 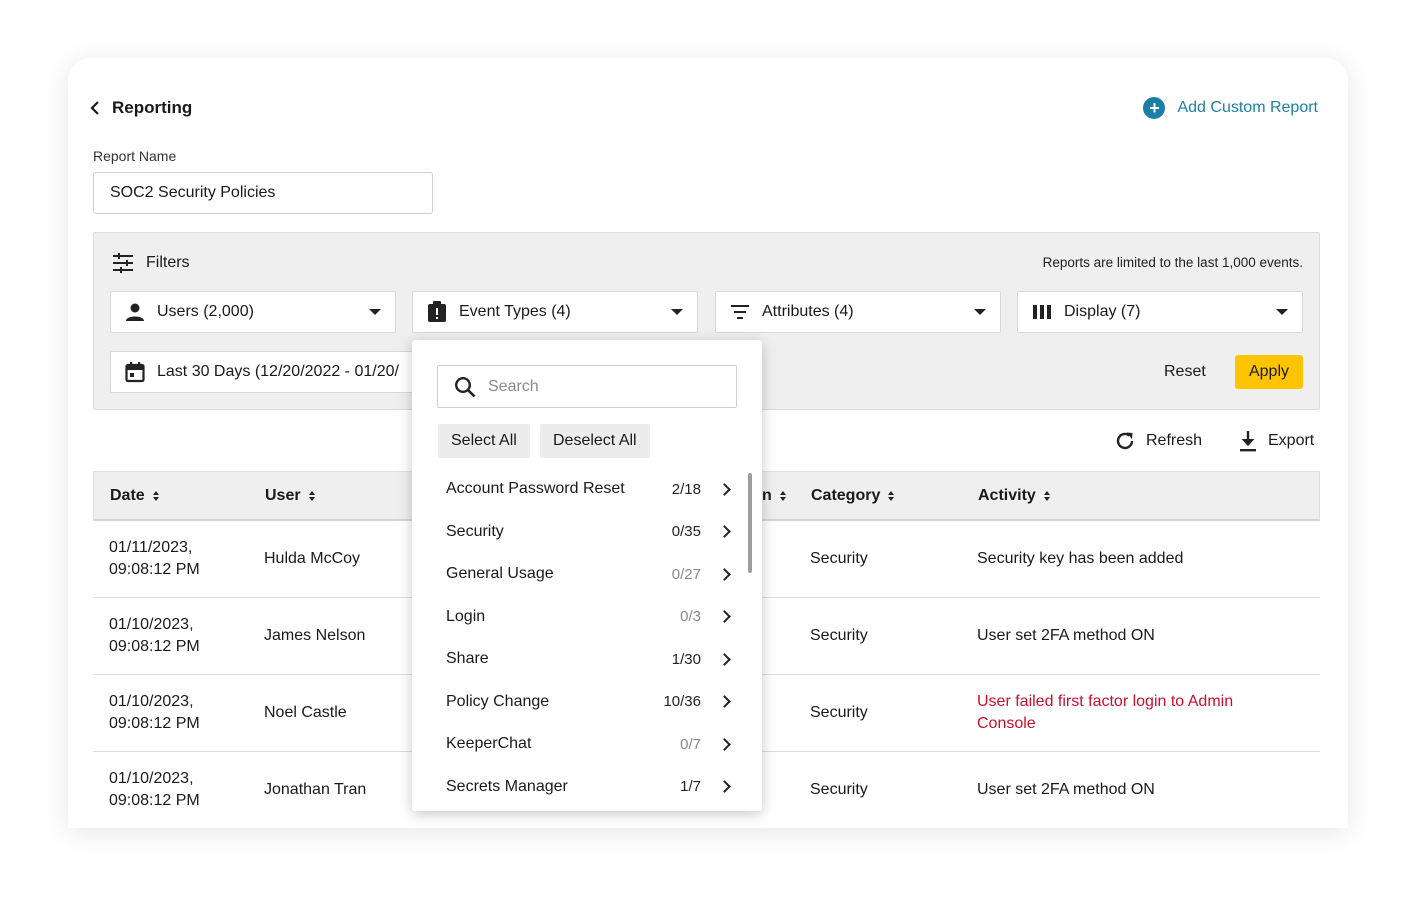 I want to click on back-to-reporting: Reporting, so click(x=141, y=108).